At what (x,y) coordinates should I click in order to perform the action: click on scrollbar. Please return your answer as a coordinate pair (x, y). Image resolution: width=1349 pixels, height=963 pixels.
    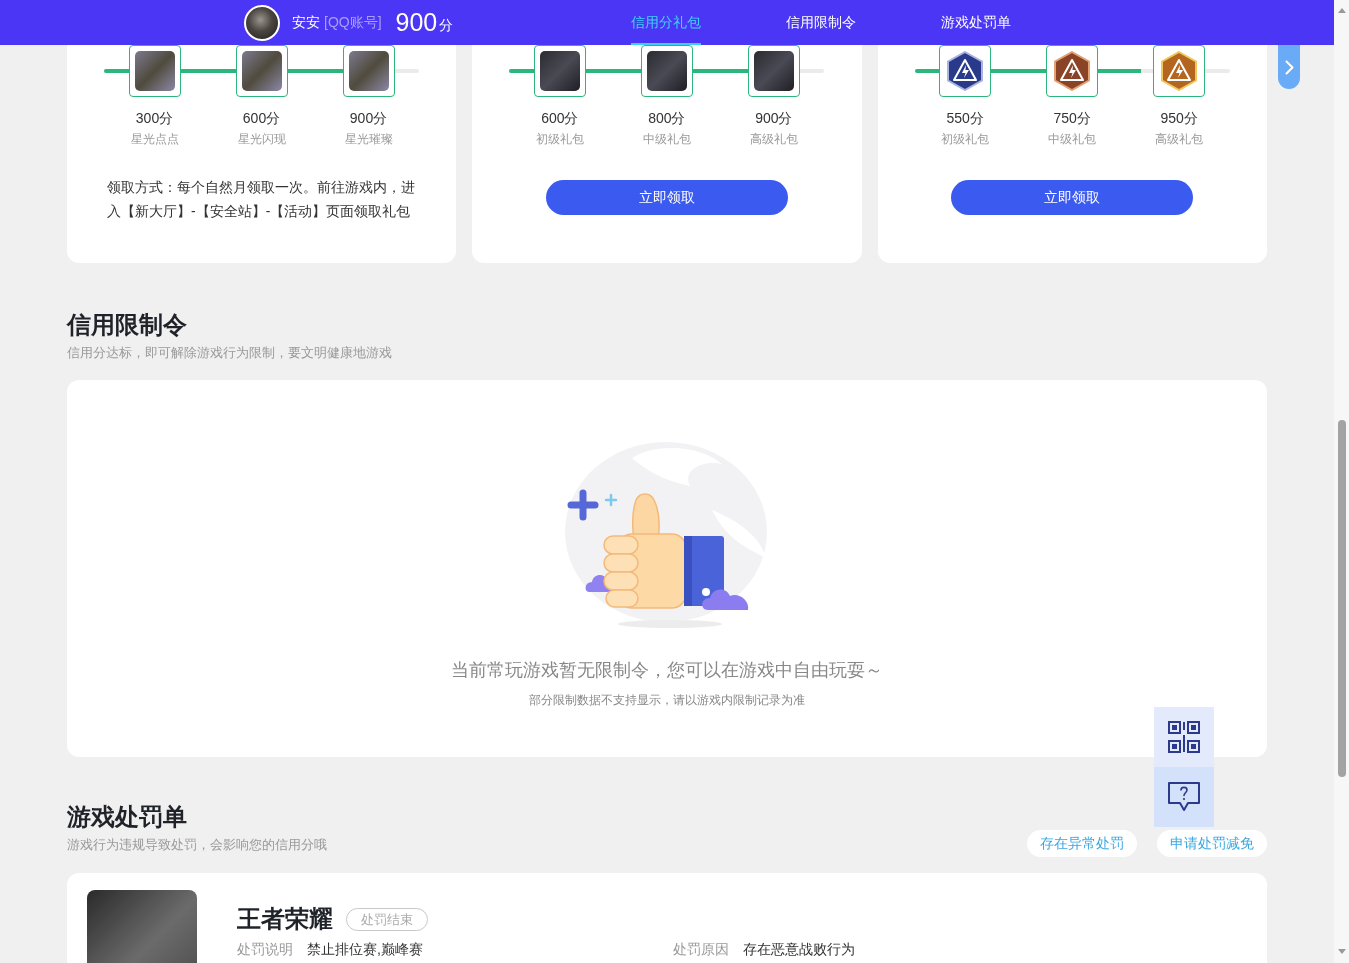
    Looking at the image, I should click on (1341, 481).